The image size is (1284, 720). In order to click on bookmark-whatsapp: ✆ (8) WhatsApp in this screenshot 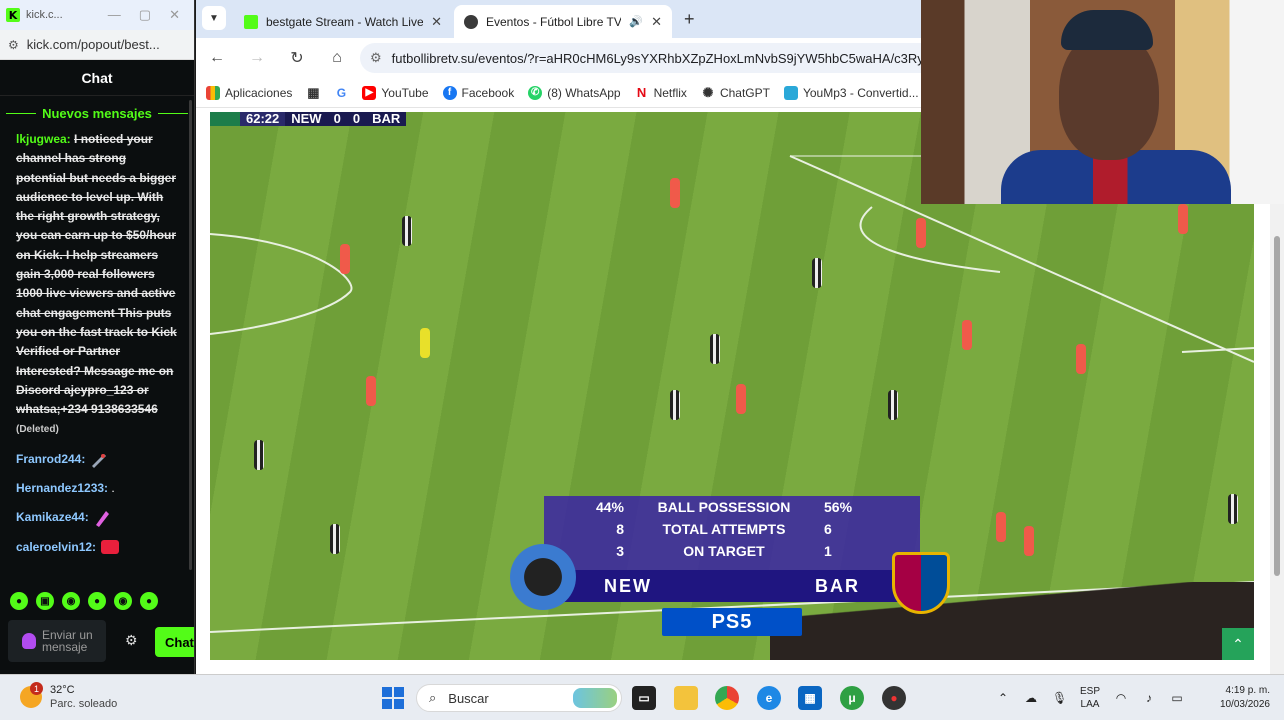, I will do `click(574, 92)`.